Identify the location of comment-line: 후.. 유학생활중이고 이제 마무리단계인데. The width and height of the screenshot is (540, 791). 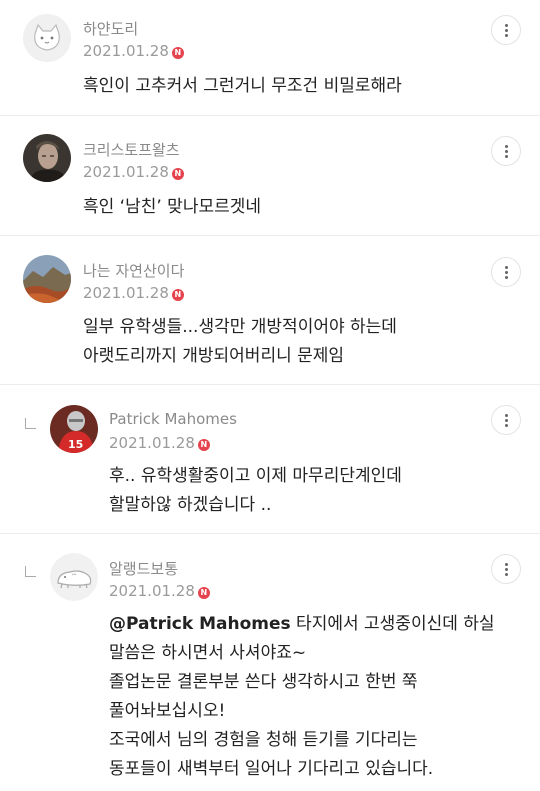
(255, 476).